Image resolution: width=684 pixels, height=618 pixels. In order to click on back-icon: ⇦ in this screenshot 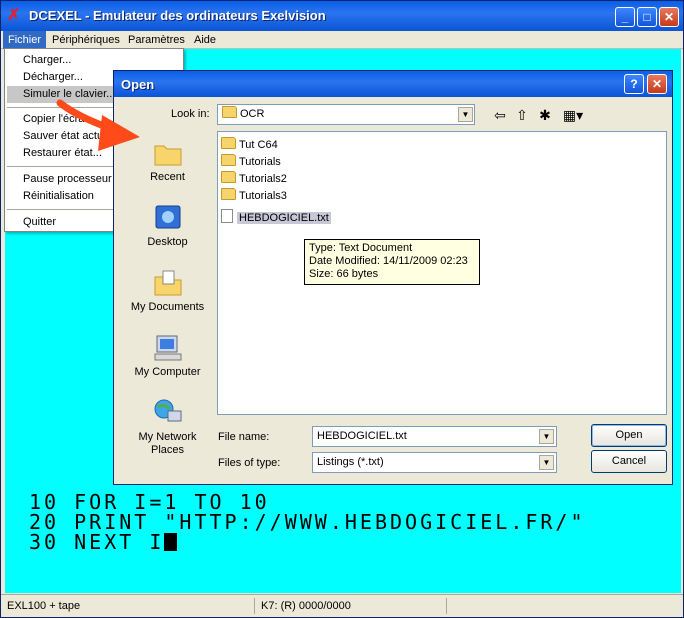, I will do `click(500, 115)`.